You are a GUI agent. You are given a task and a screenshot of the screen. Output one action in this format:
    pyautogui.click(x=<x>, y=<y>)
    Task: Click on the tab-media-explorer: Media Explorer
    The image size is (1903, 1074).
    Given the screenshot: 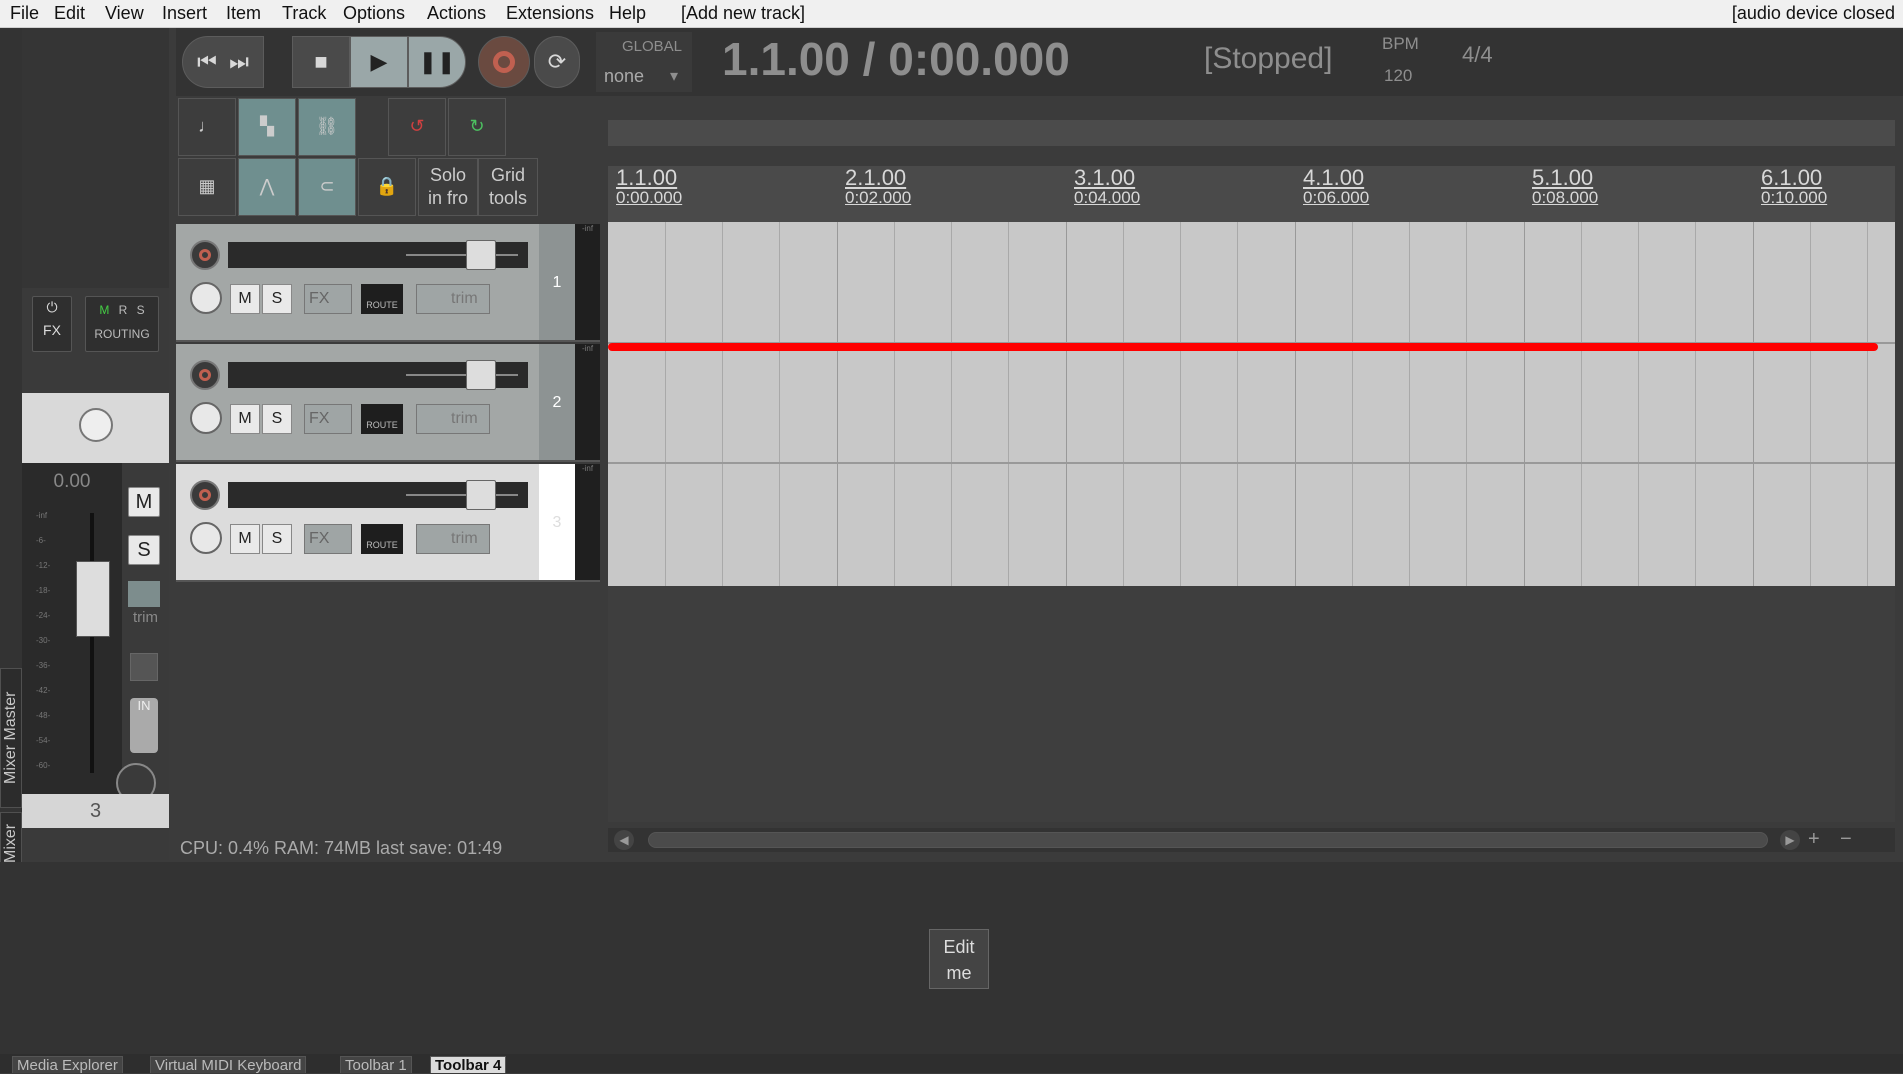 What is the action you would take?
    pyautogui.click(x=67, y=1065)
    